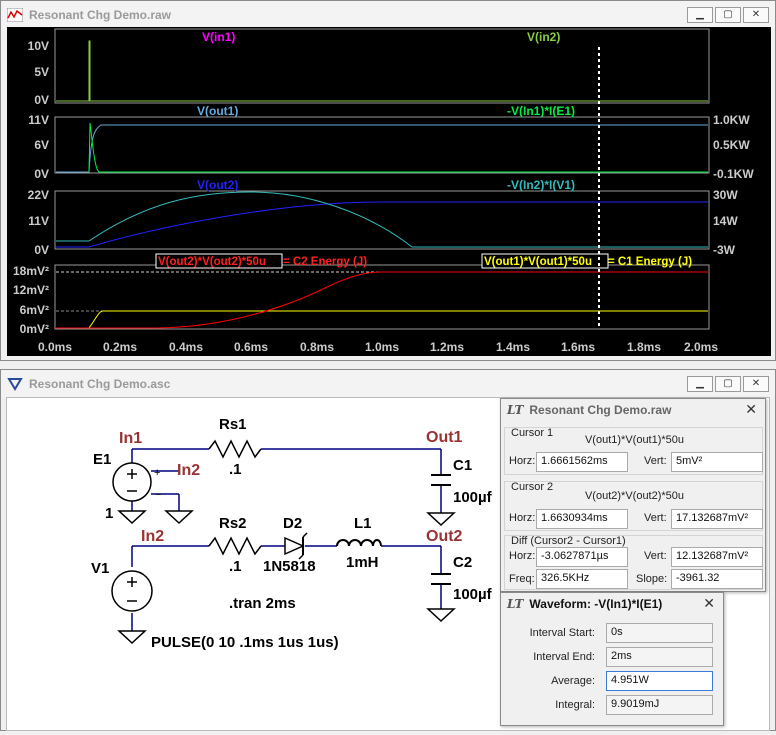  What do you see at coordinates (717, 557) in the screenshot?
I see `diff-vert-field: 12.132687mV²` at bounding box center [717, 557].